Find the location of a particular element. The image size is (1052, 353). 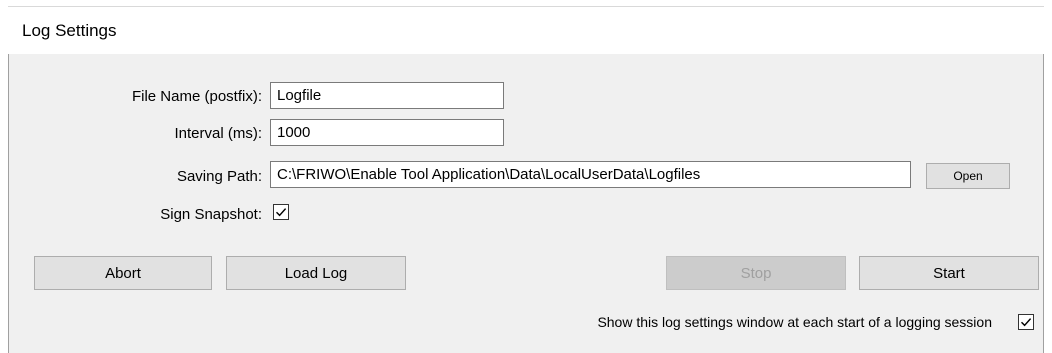

interval-input is located at coordinates (387, 132).